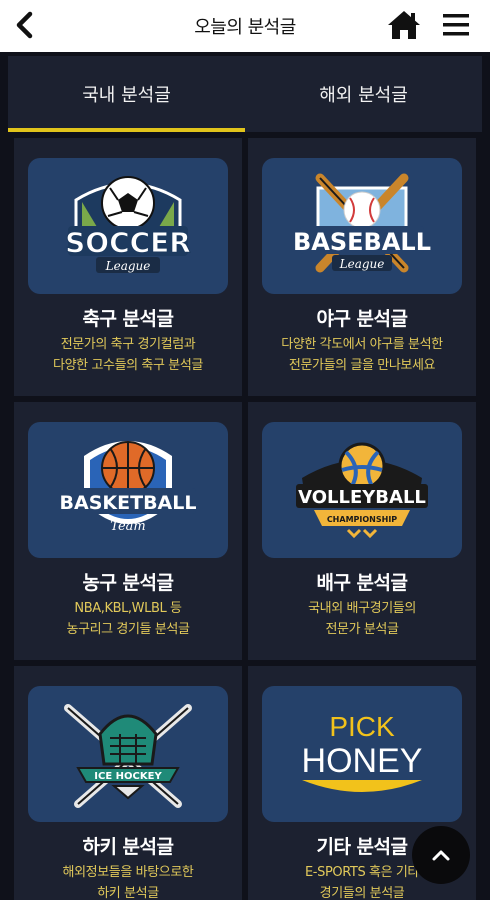  Describe the element at coordinates (362, 761) in the screenshot. I see `honey-logo-text: HONEY` at that location.